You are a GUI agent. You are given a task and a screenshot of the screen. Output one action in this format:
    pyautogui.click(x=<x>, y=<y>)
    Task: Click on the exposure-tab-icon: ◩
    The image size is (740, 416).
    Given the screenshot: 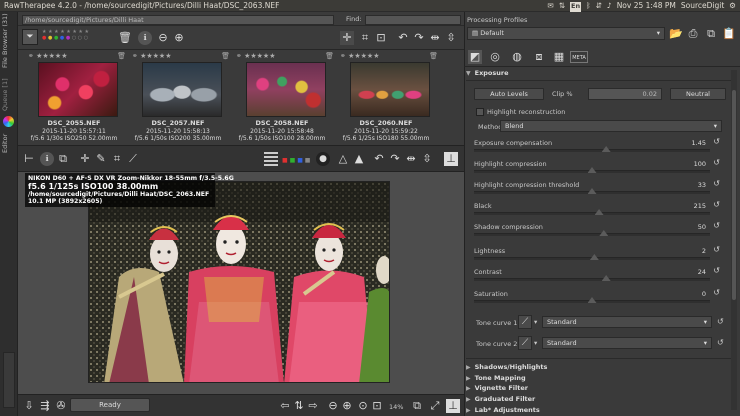 What is the action you would take?
    pyautogui.click(x=475, y=57)
    